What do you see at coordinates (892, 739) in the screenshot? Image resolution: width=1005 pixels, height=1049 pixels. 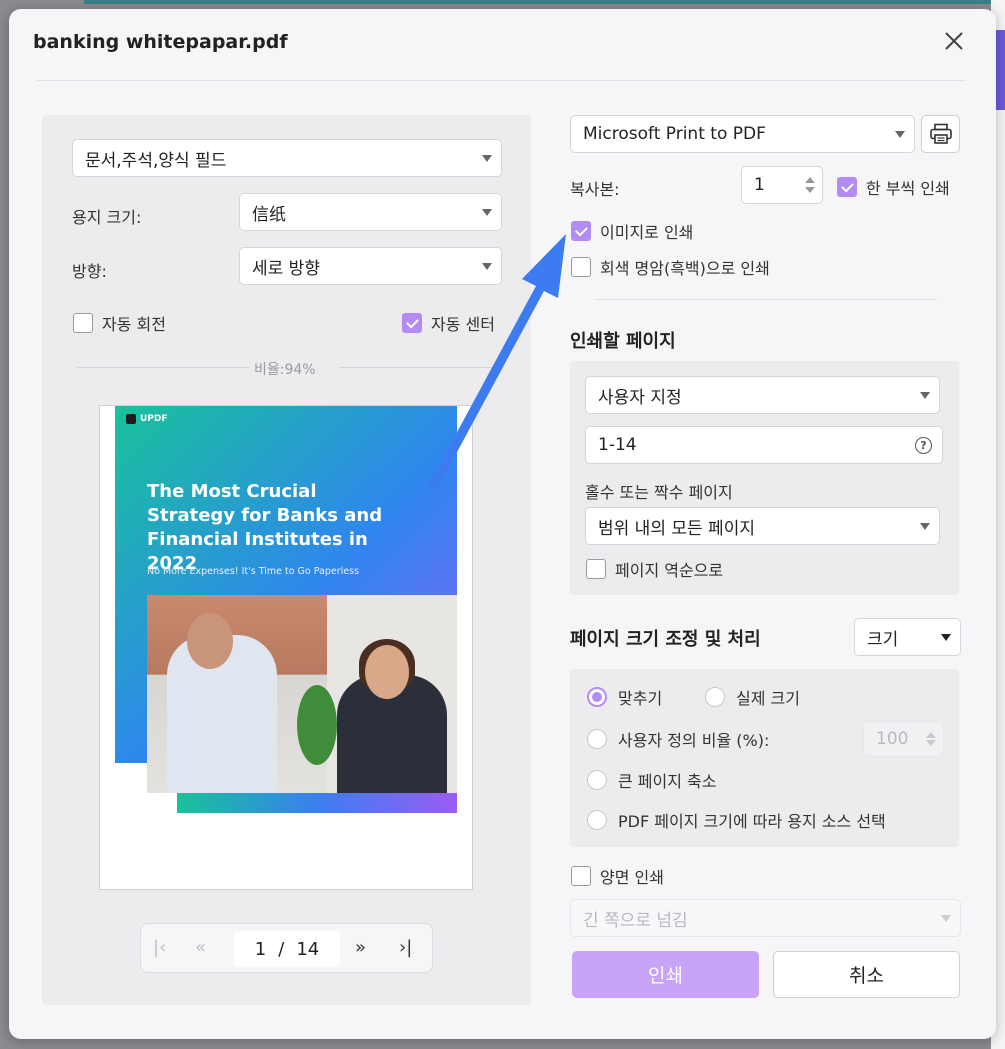 I see `custom-scale-value: 100` at bounding box center [892, 739].